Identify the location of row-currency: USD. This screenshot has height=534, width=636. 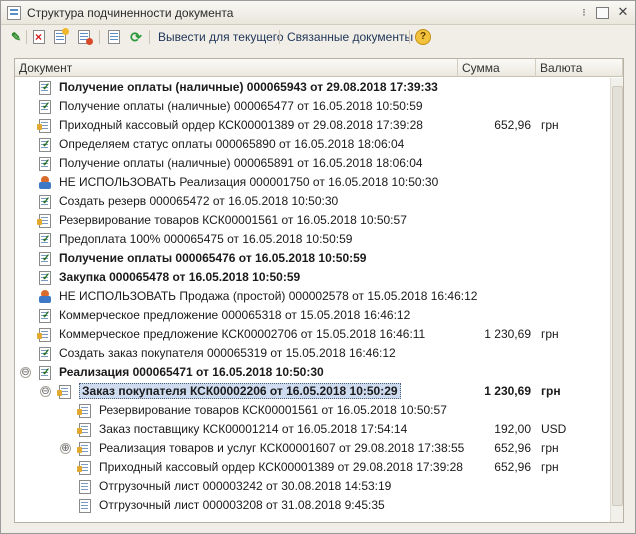
(554, 429).